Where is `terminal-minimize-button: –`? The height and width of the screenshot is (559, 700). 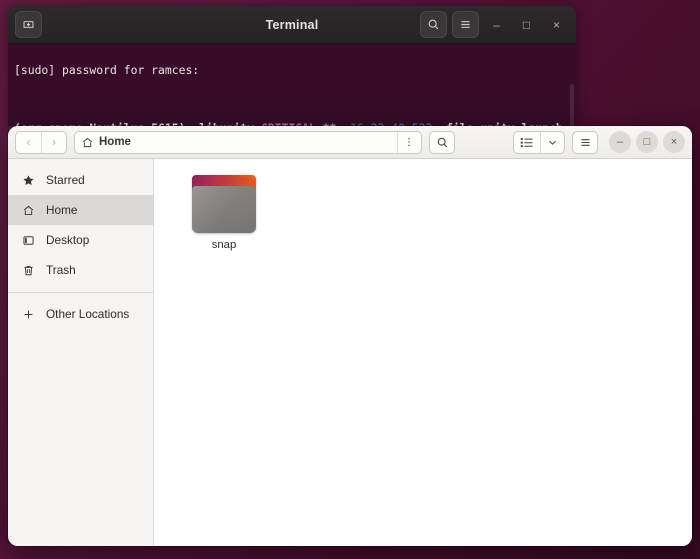
terminal-minimize-button: – is located at coordinates (496, 24).